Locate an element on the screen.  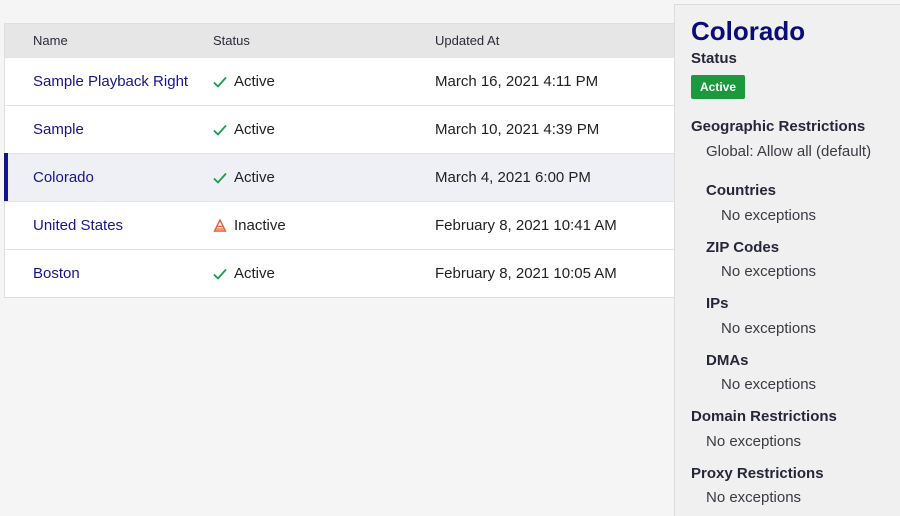
column-header-name: Name is located at coordinates (109, 40).